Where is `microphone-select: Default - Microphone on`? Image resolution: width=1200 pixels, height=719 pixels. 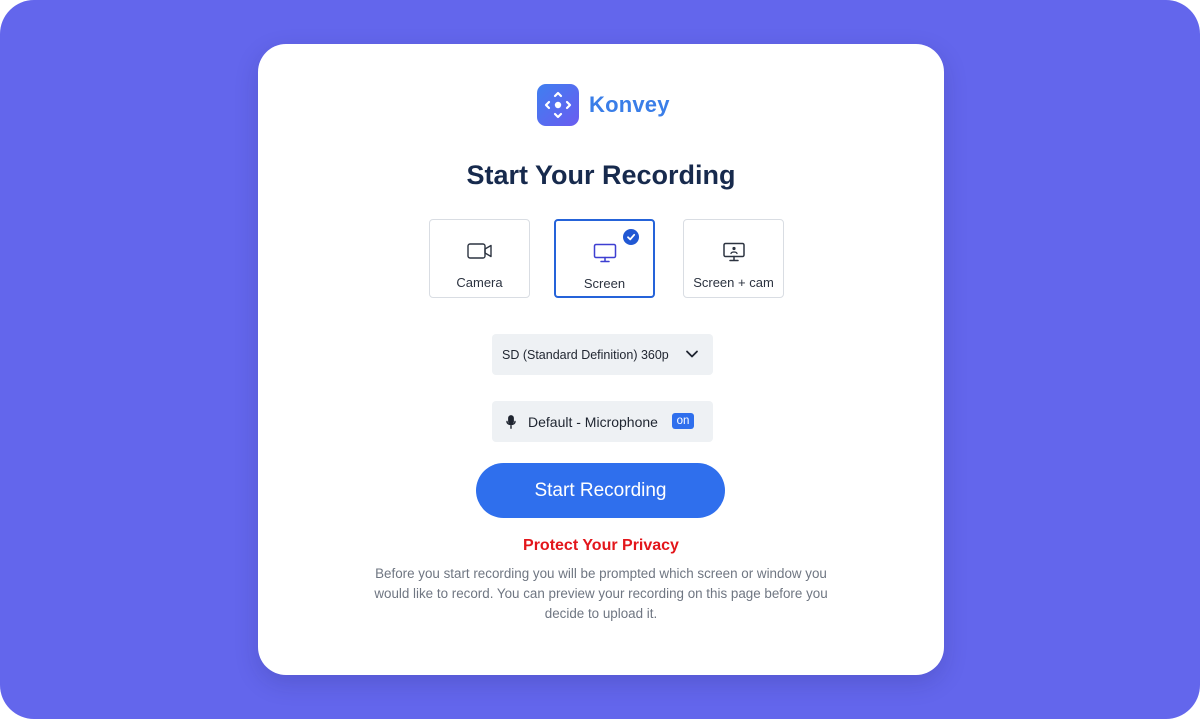 microphone-select: Default - Microphone on is located at coordinates (602, 421).